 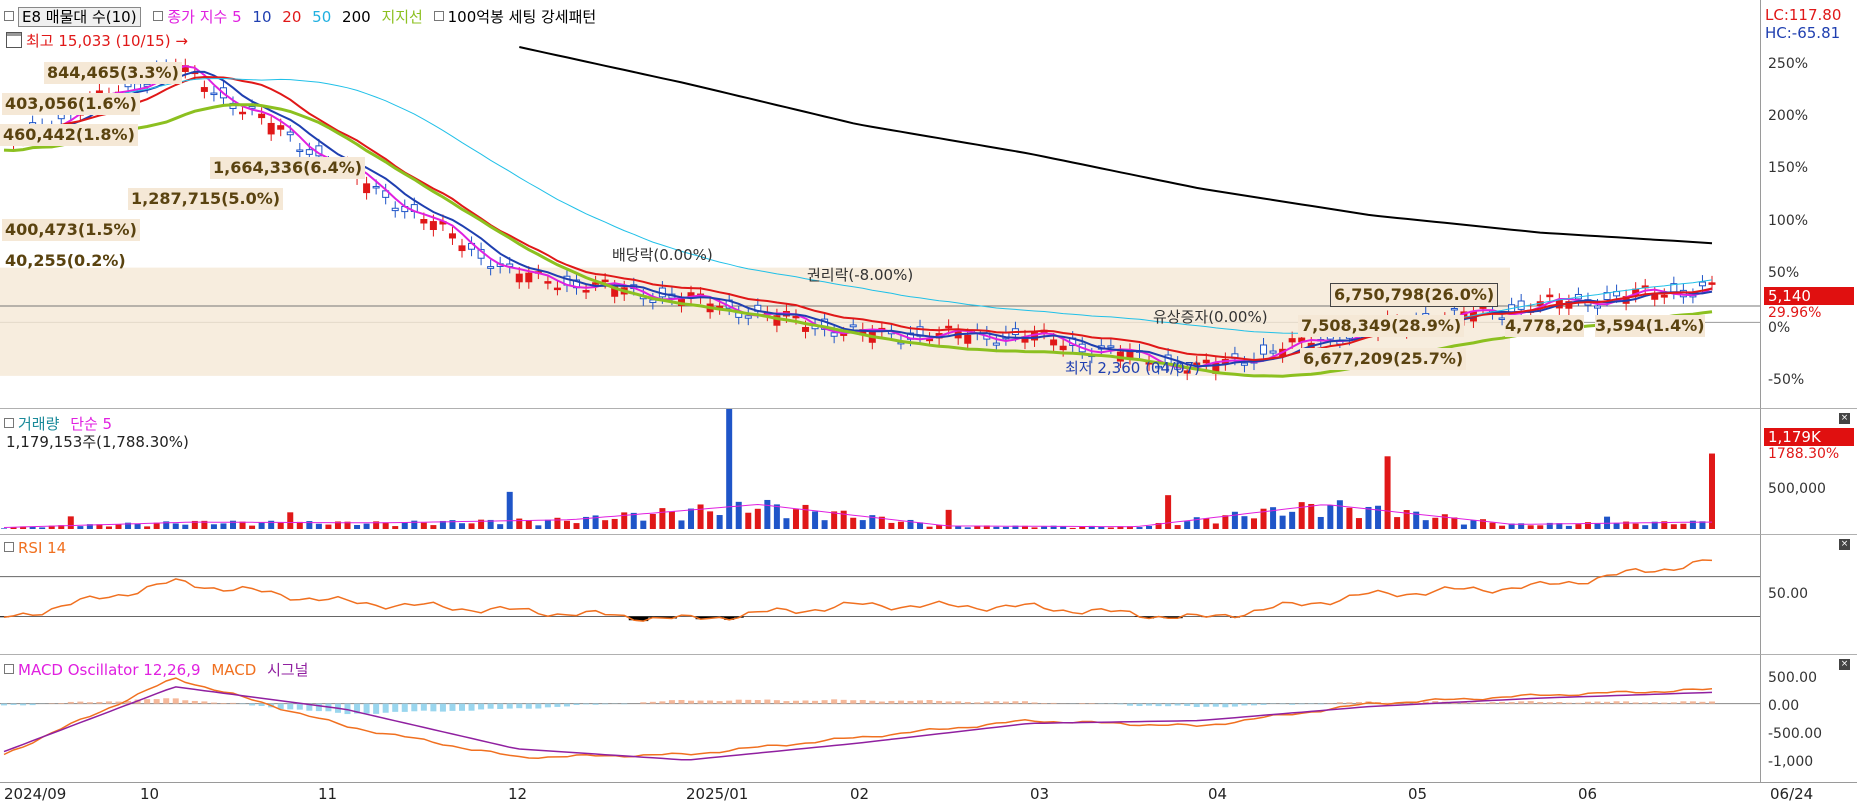 What do you see at coordinates (522, 17) in the screenshot?
I see `legend-setting: 100억봉 세팅 강세패턴` at bounding box center [522, 17].